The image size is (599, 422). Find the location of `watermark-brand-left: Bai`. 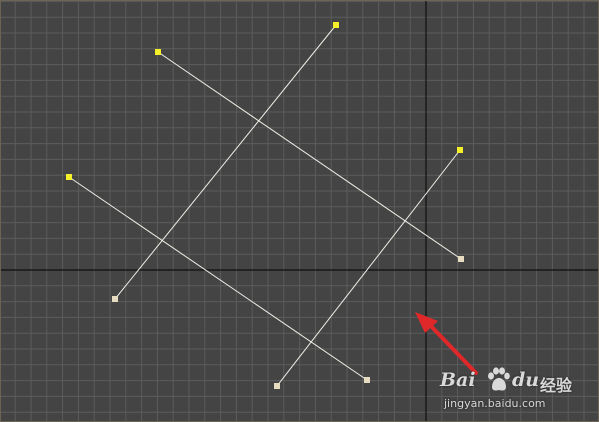

watermark-brand-left: Bai is located at coordinates (458, 380).